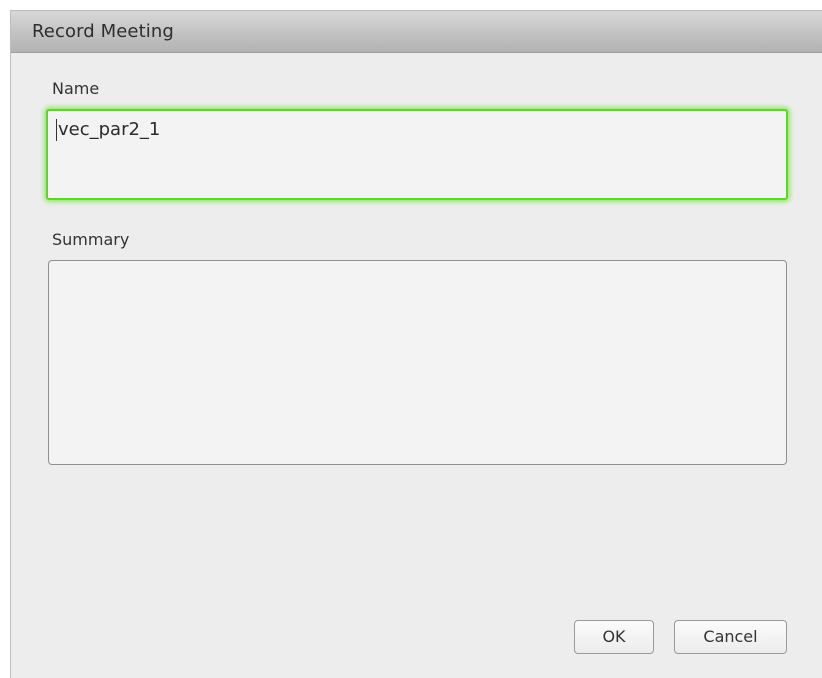 The image size is (822, 678). I want to click on name-input: vec_par2_1, so click(417, 154).